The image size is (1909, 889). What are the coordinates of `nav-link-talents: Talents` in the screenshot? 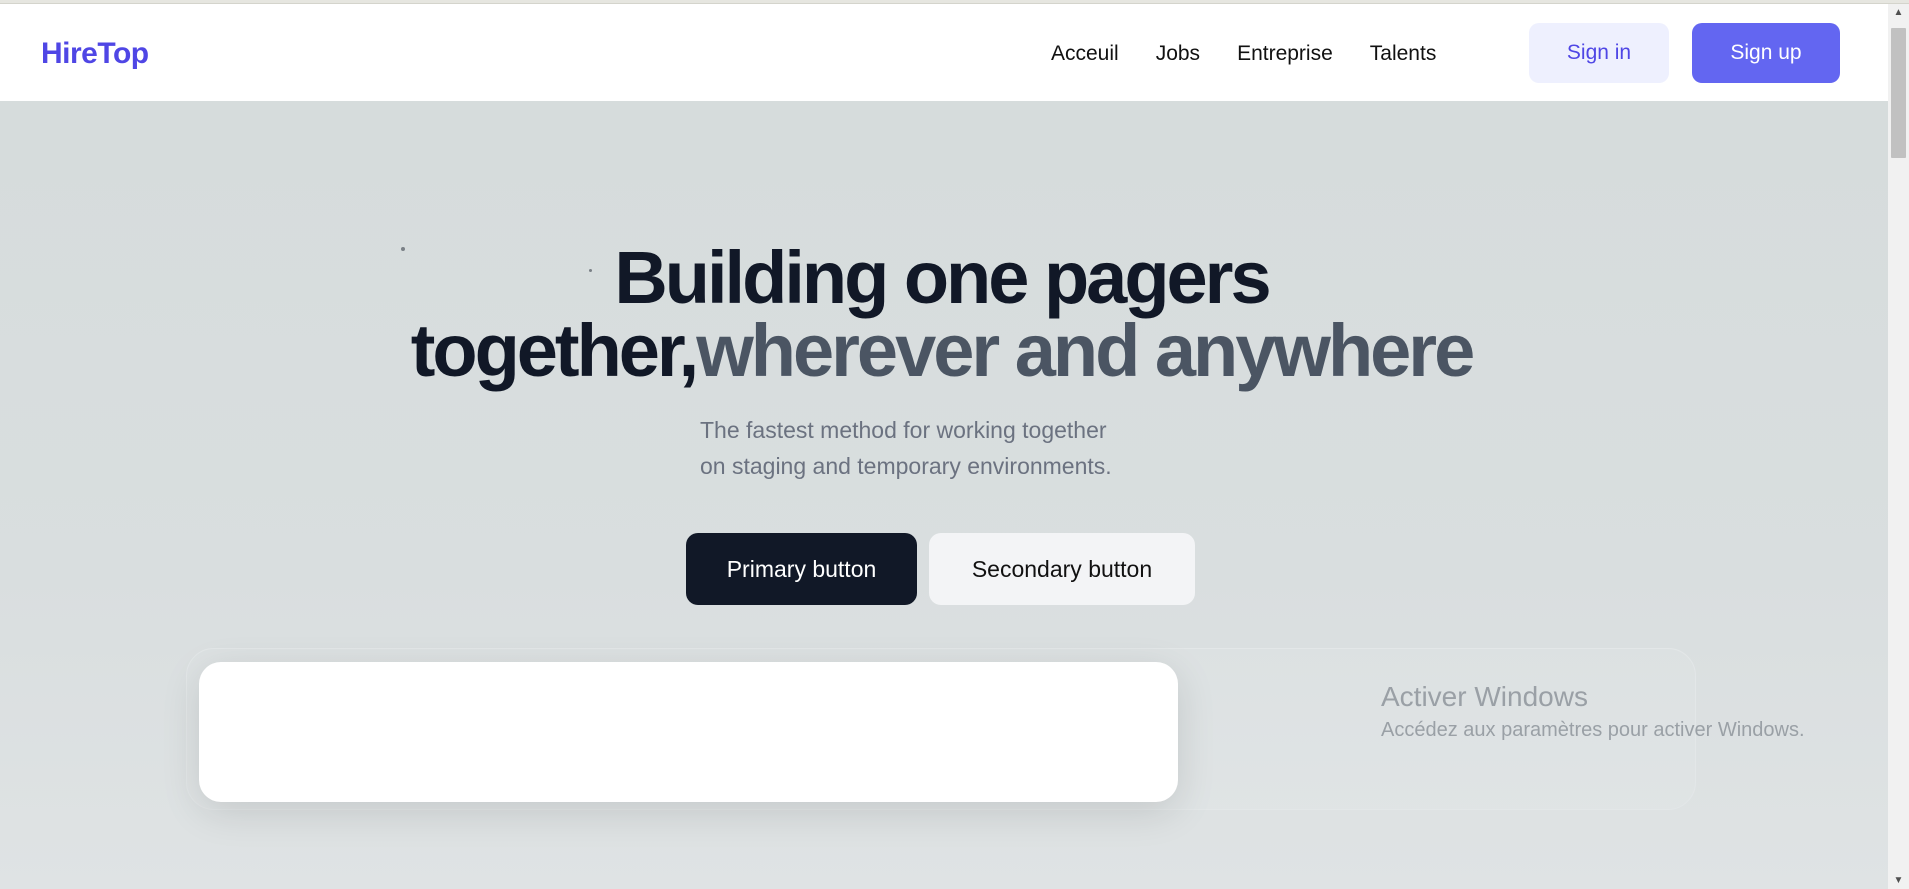 It's located at (1403, 54).